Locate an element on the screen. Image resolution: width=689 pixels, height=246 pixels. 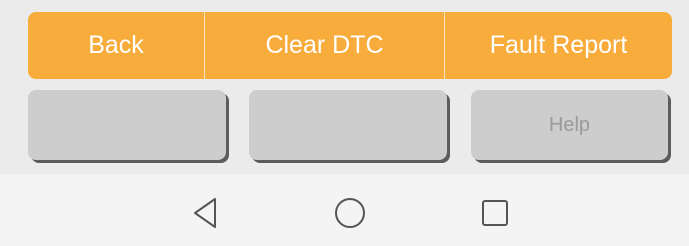
back-button: Back is located at coordinates (116, 45).